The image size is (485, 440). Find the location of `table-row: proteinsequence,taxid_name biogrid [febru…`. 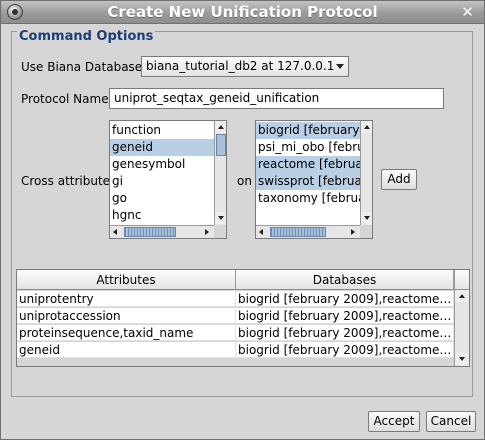

table-row: proteinsequence,taxid_name biogrid [febru… is located at coordinates (235, 333).